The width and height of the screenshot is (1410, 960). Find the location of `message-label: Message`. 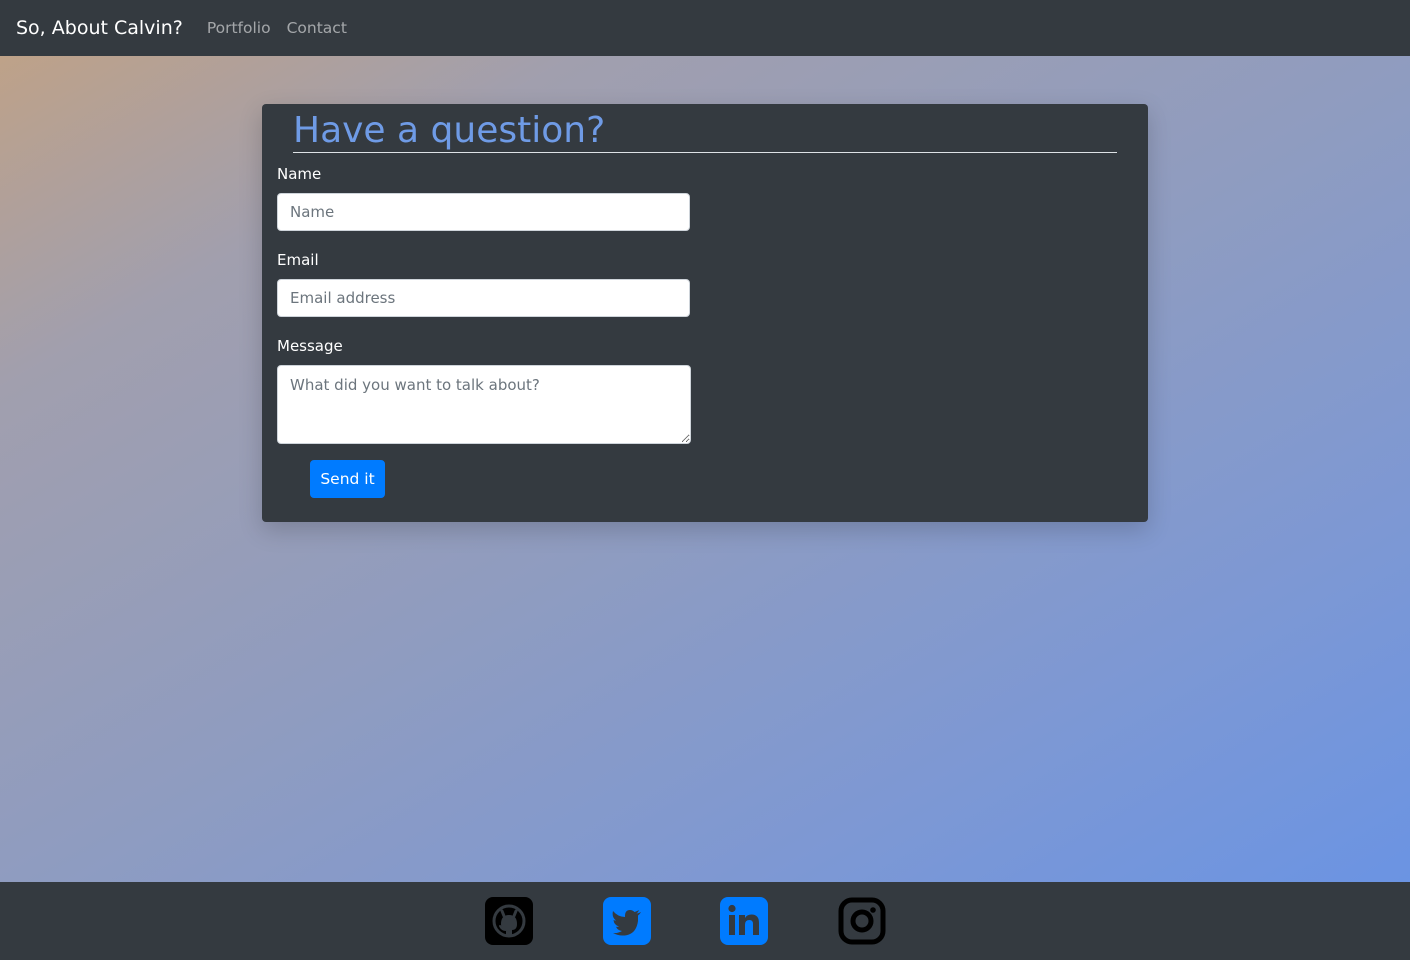

message-label: Message is located at coordinates (310, 346).